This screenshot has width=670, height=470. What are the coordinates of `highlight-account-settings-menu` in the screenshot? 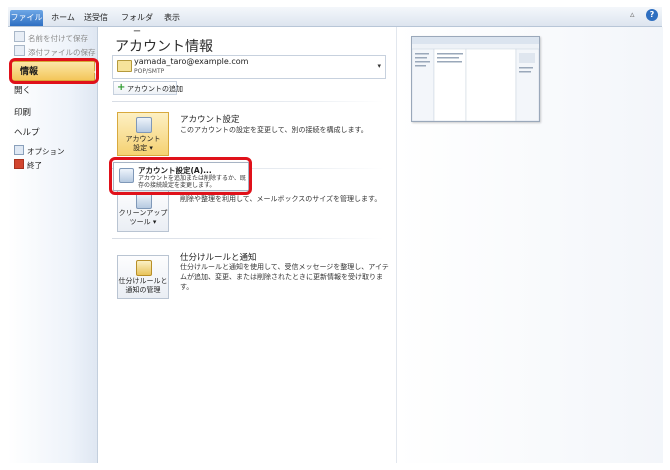 It's located at (180, 176).